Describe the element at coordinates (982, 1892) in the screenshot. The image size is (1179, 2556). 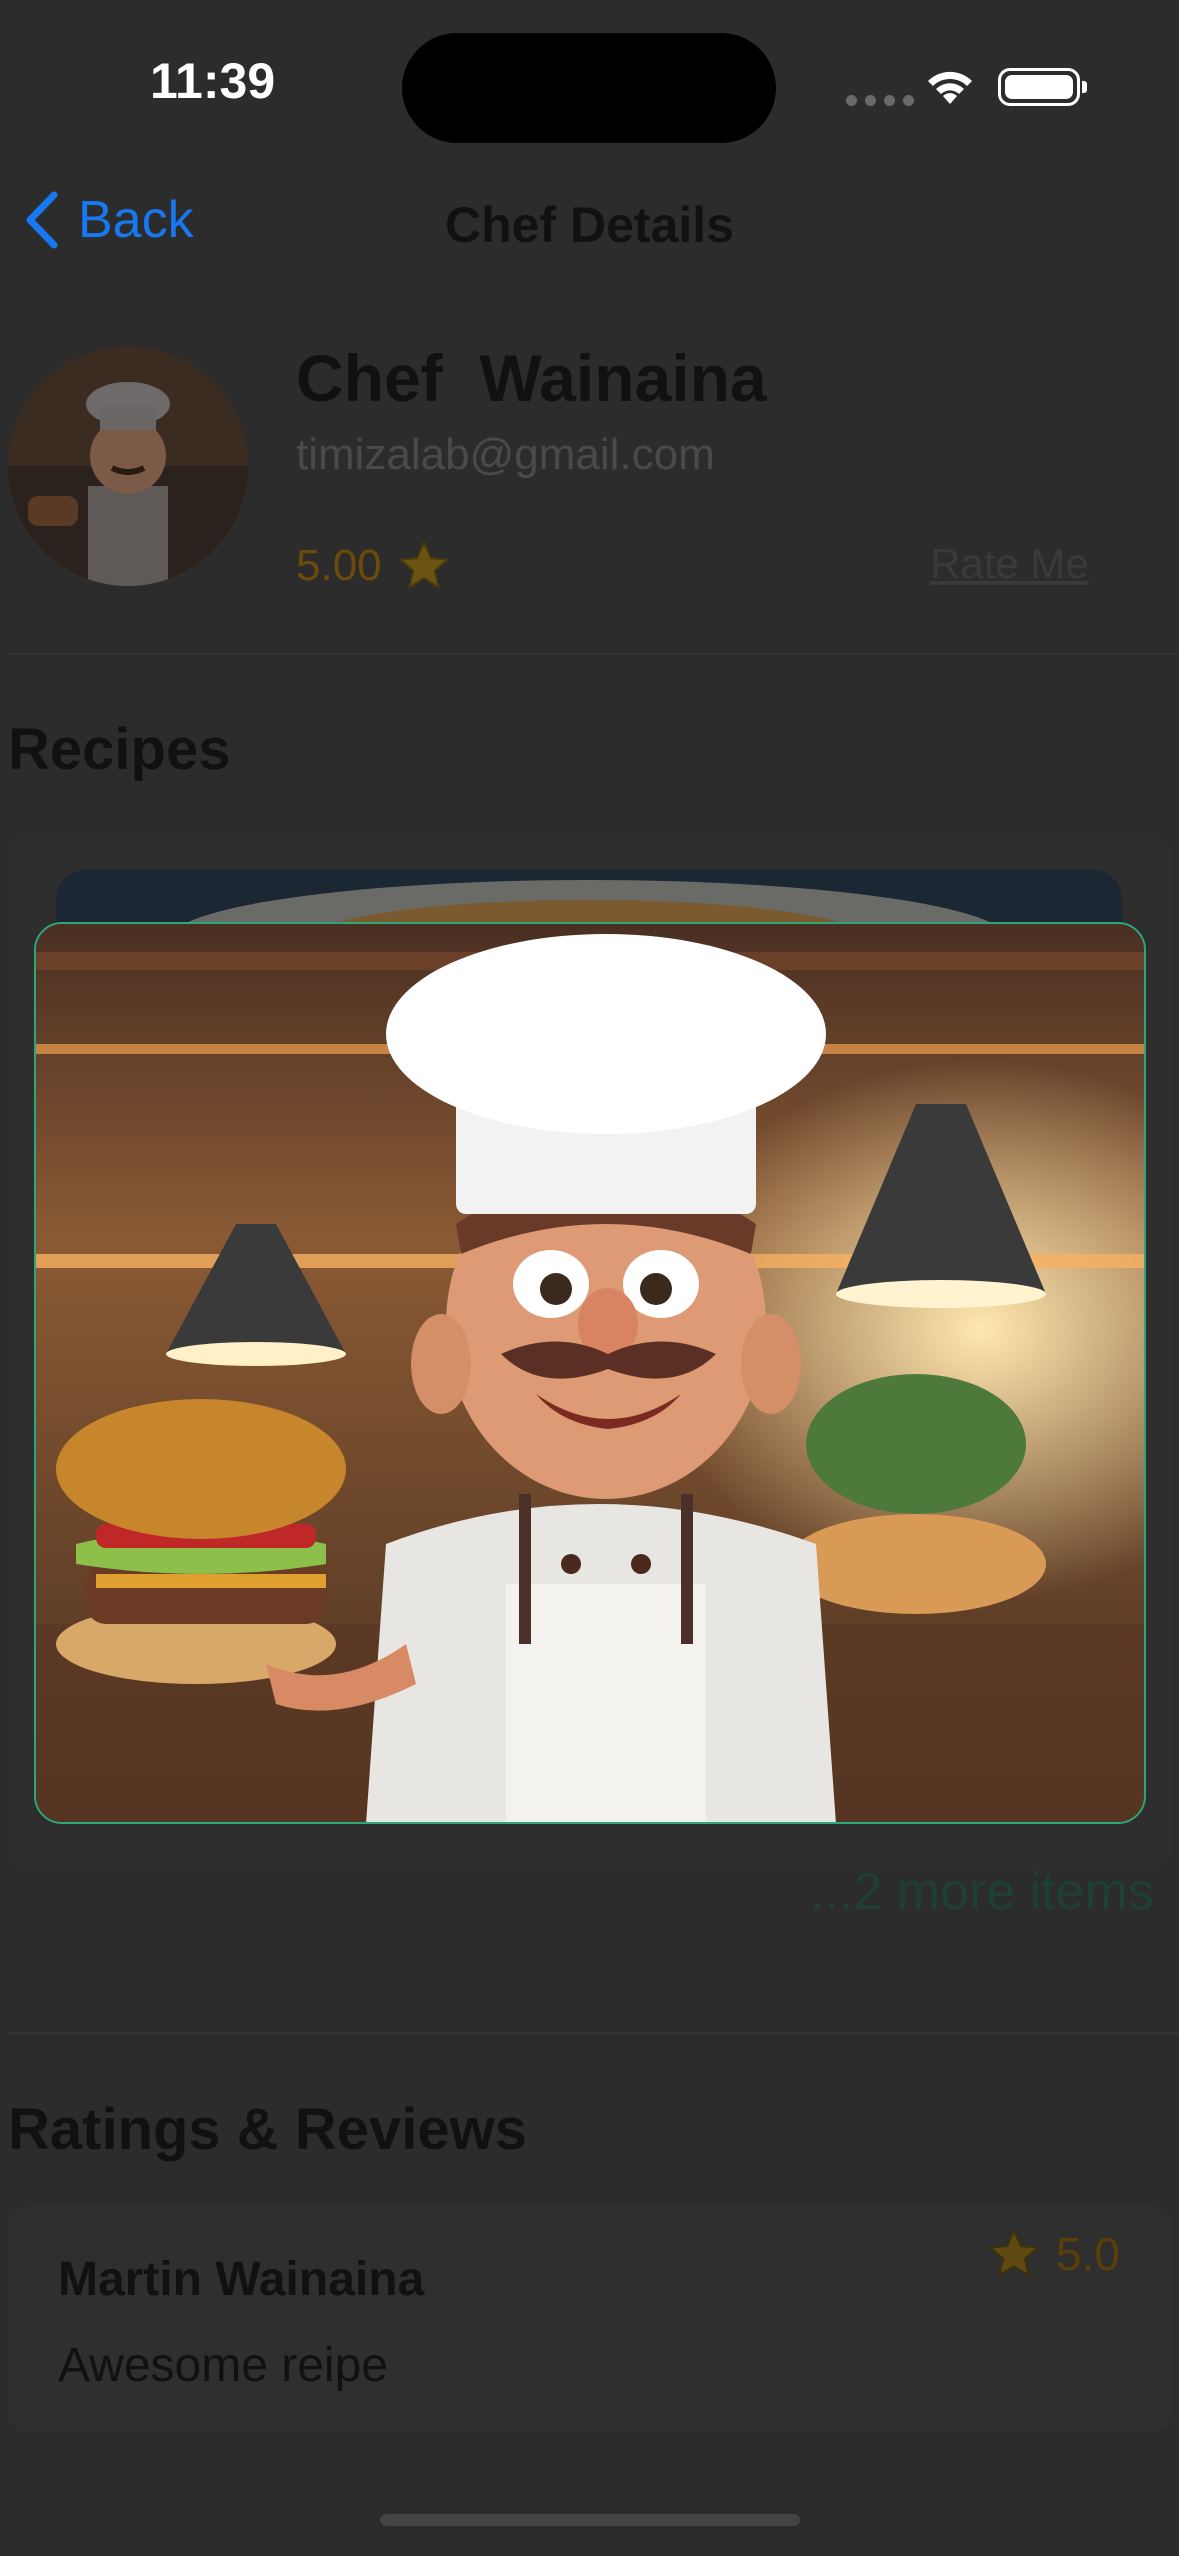
I see `more-items-link: ...2 more items` at that location.